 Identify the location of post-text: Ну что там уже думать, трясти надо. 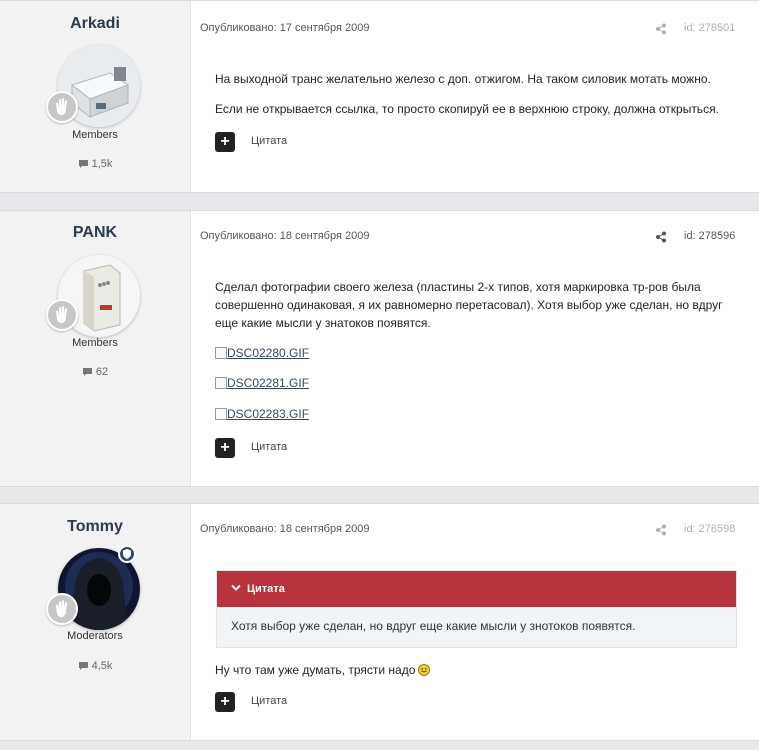
(323, 670).